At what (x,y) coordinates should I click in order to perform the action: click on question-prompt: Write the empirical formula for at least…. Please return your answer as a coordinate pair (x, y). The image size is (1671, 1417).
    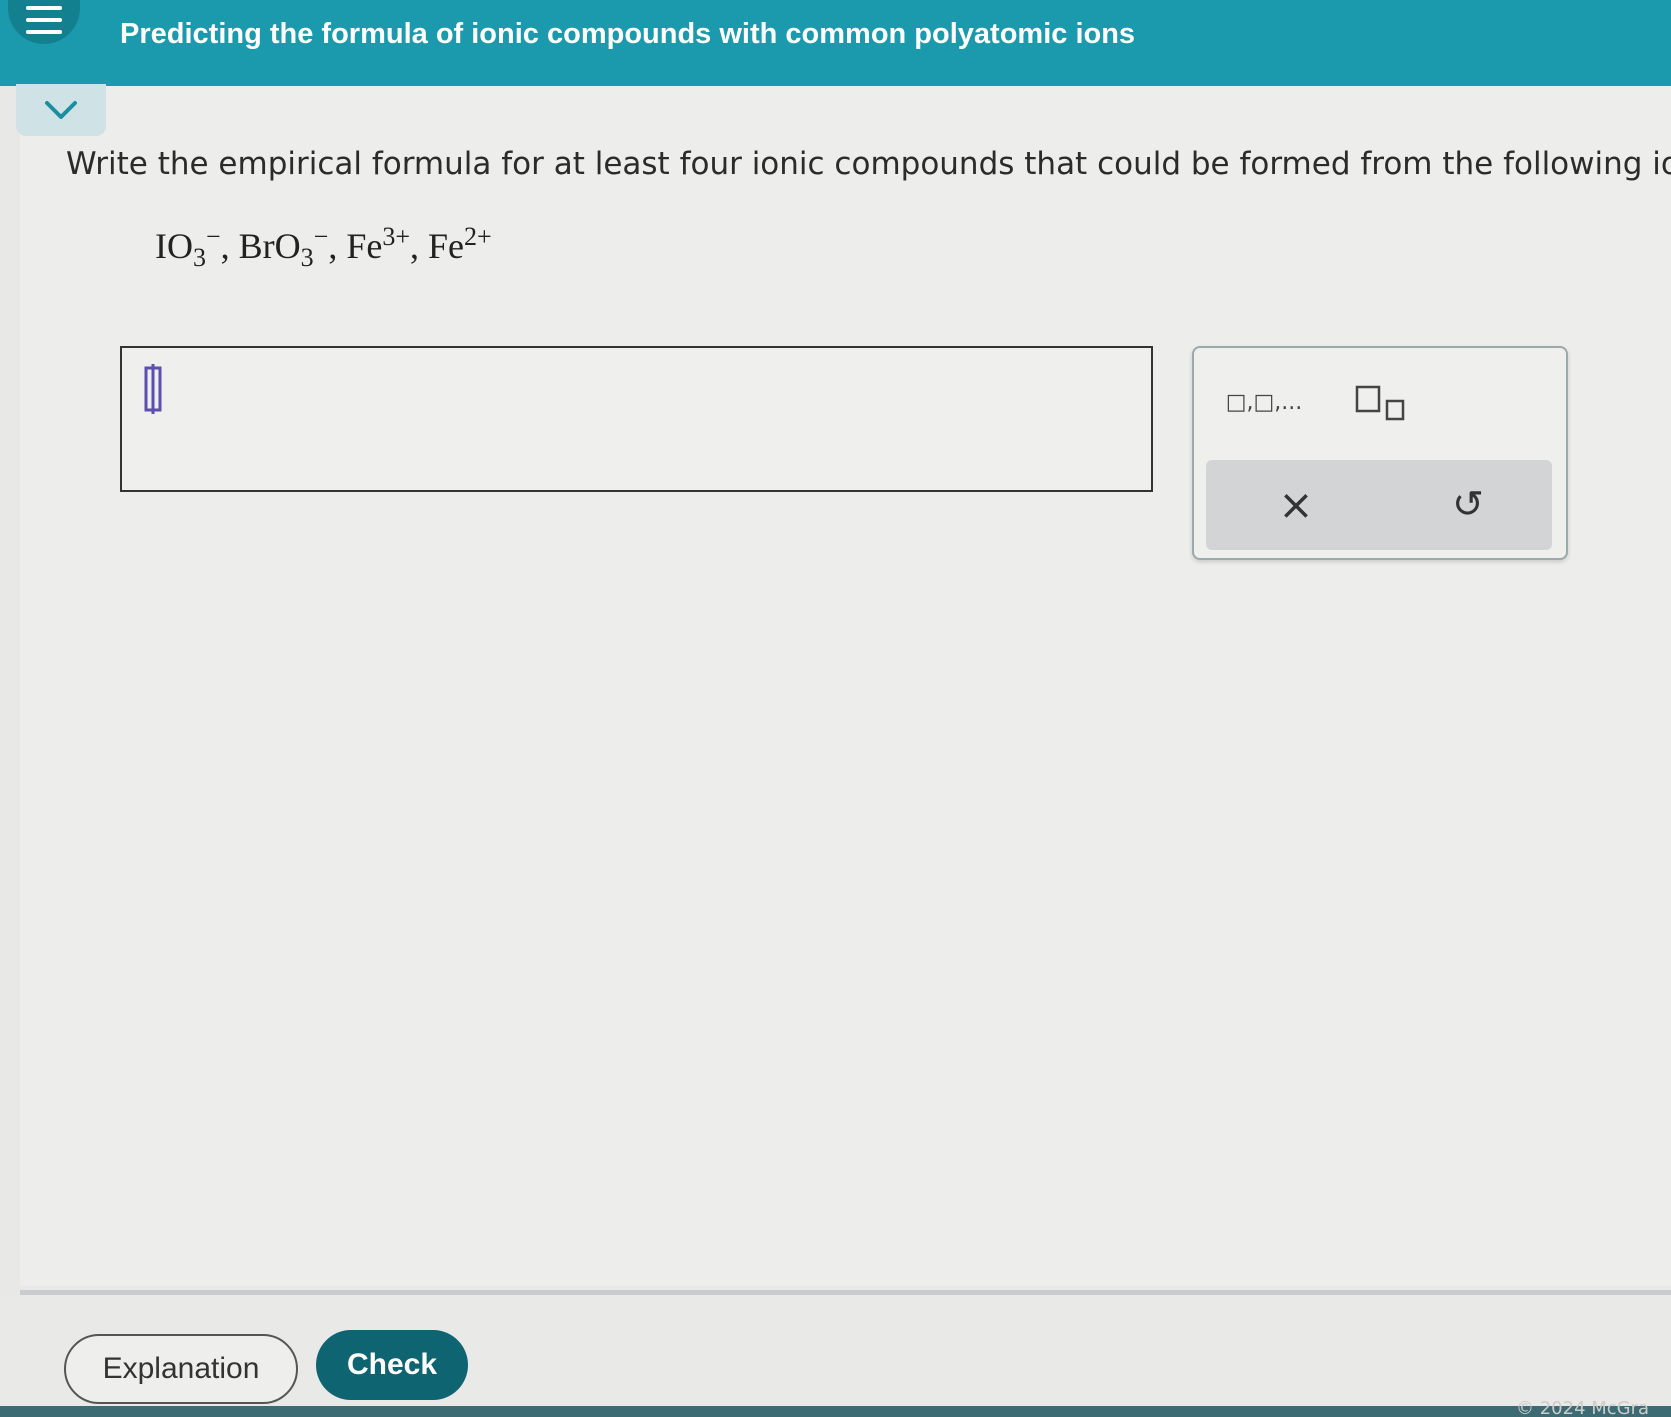
    Looking at the image, I should click on (868, 164).